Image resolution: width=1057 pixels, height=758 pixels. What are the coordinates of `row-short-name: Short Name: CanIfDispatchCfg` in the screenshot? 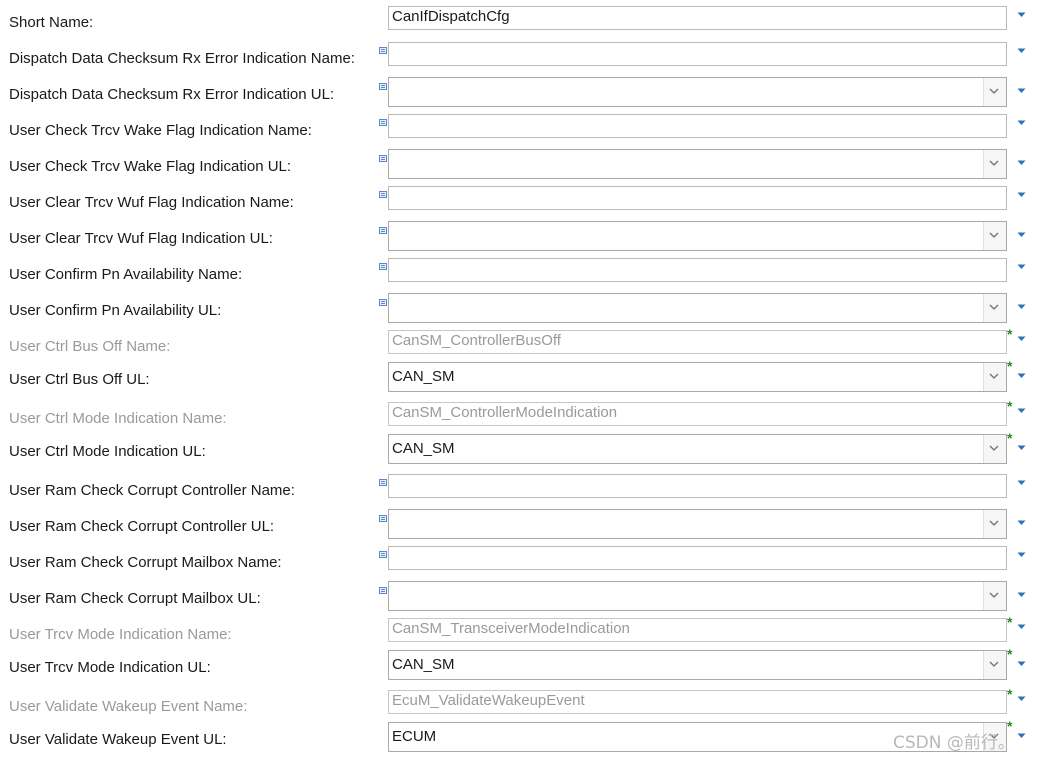 It's located at (528, 23).